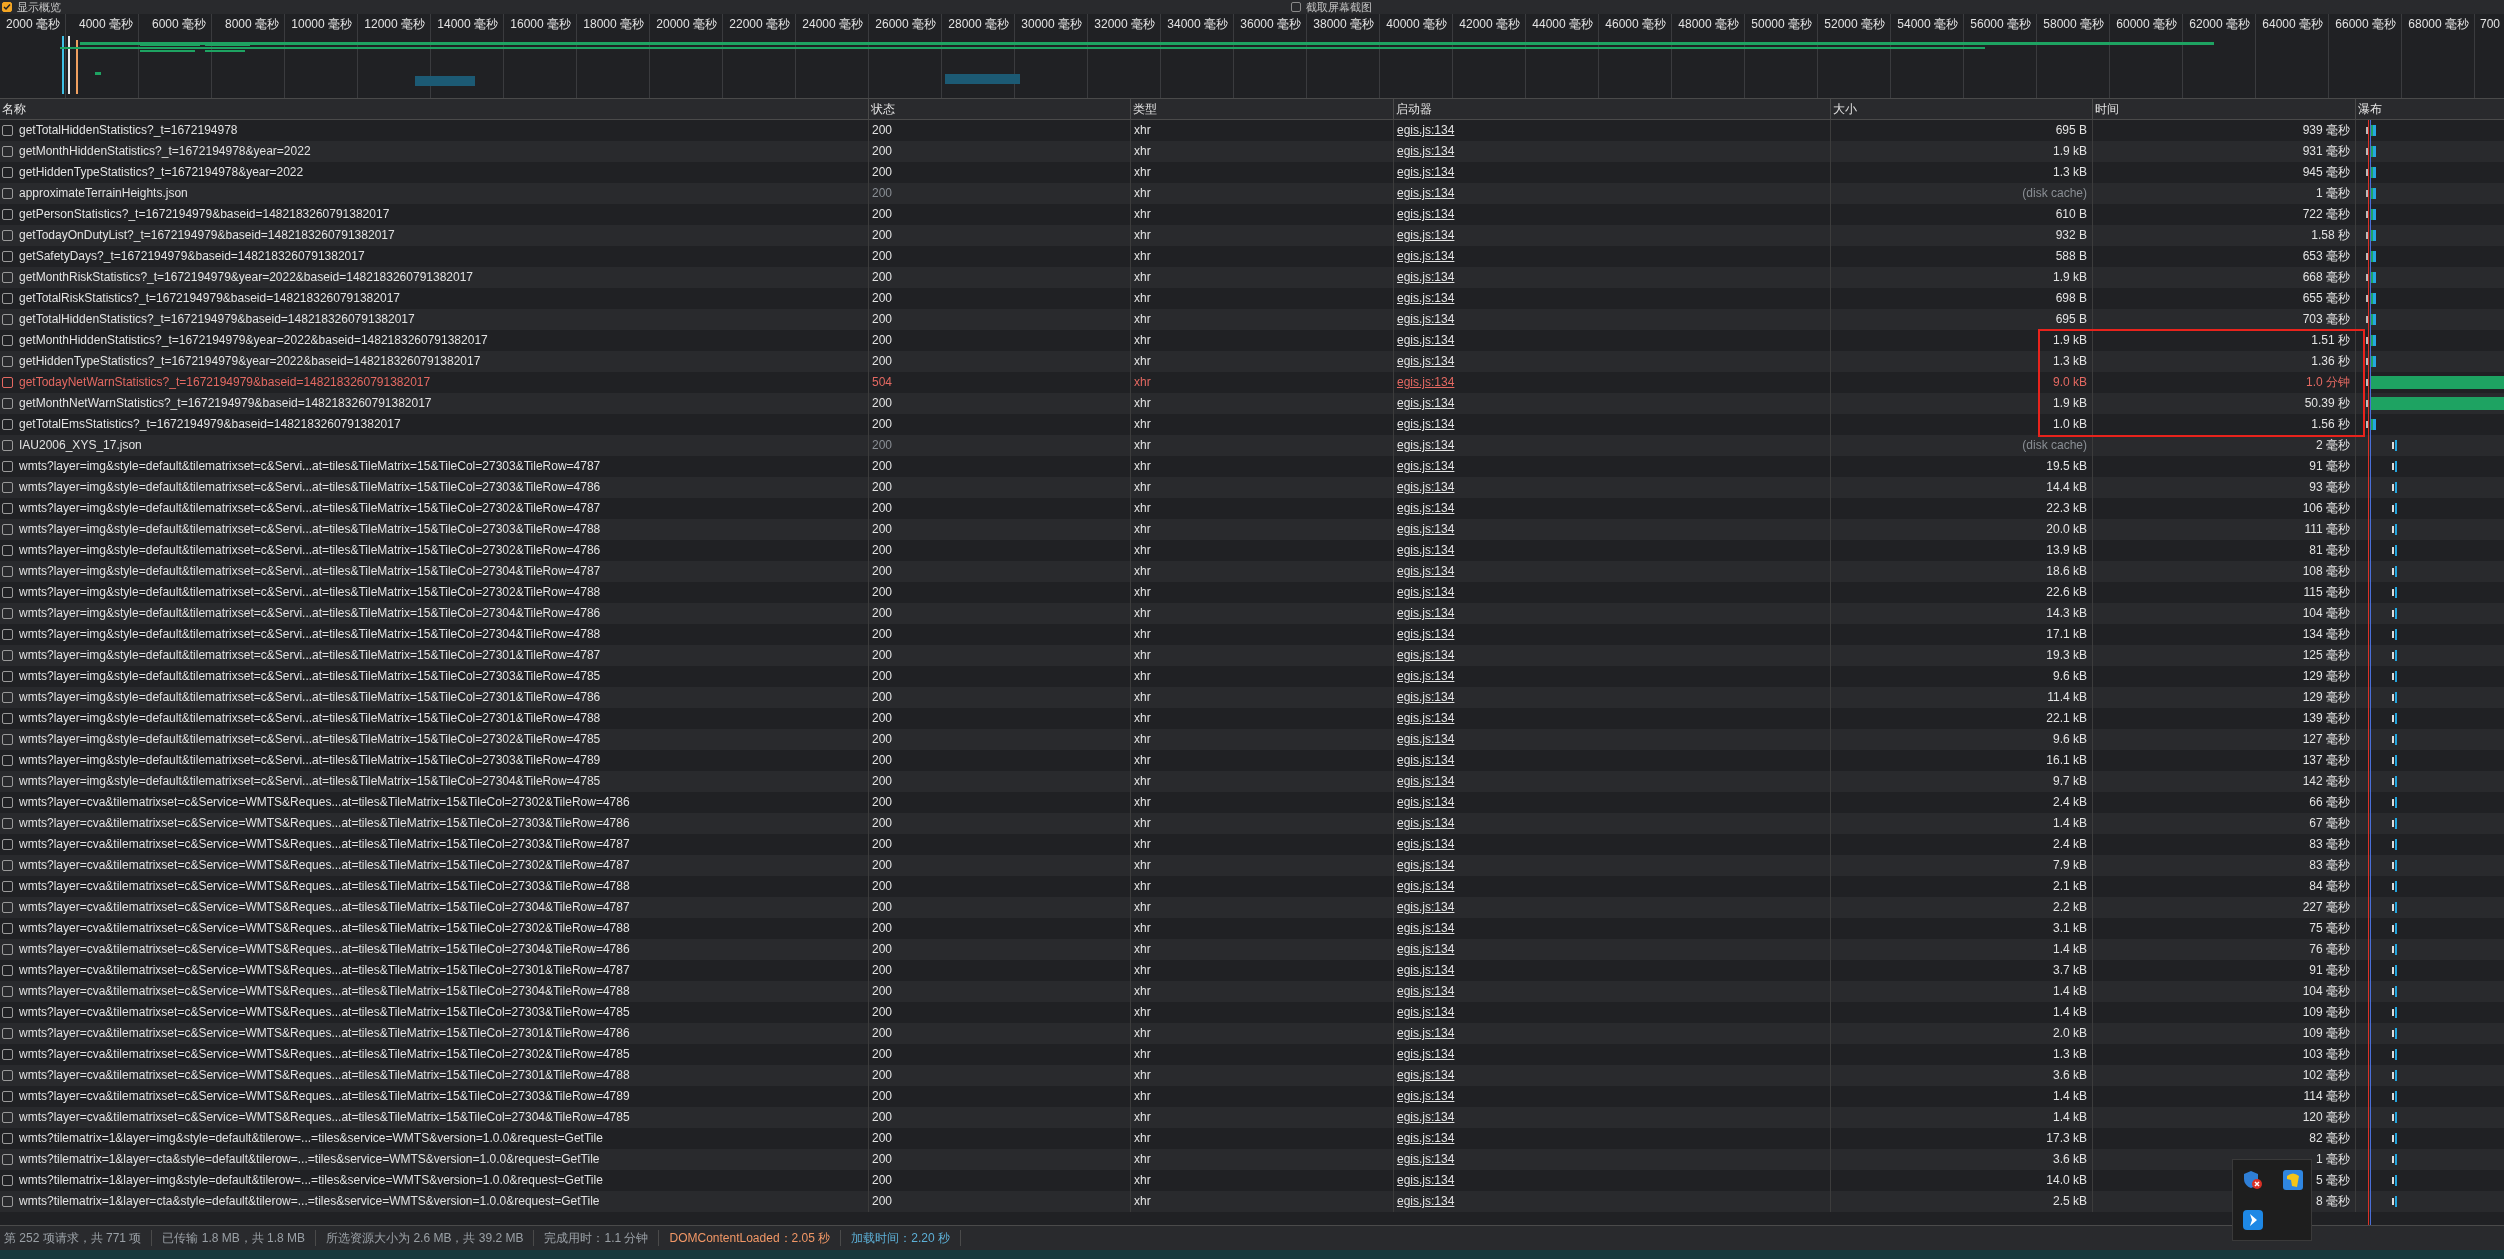  Describe the element at coordinates (1611, 109) in the screenshot. I see `column-header: 启动器` at that location.